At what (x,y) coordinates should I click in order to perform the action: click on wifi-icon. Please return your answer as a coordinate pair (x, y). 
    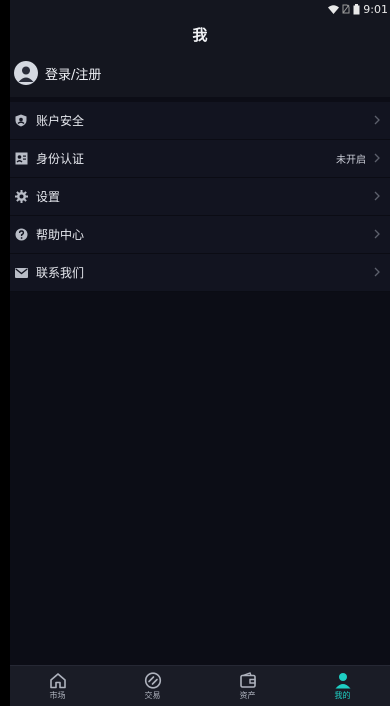
    Looking at the image, I should click on (334, 9).